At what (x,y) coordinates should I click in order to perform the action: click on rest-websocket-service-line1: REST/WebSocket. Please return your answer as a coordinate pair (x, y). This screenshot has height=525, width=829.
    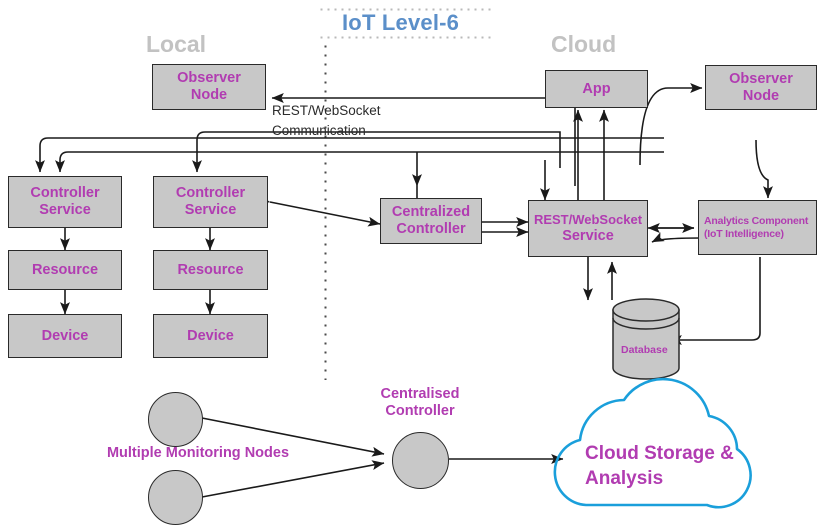
    Looking at the image, I should click on (588, 219).